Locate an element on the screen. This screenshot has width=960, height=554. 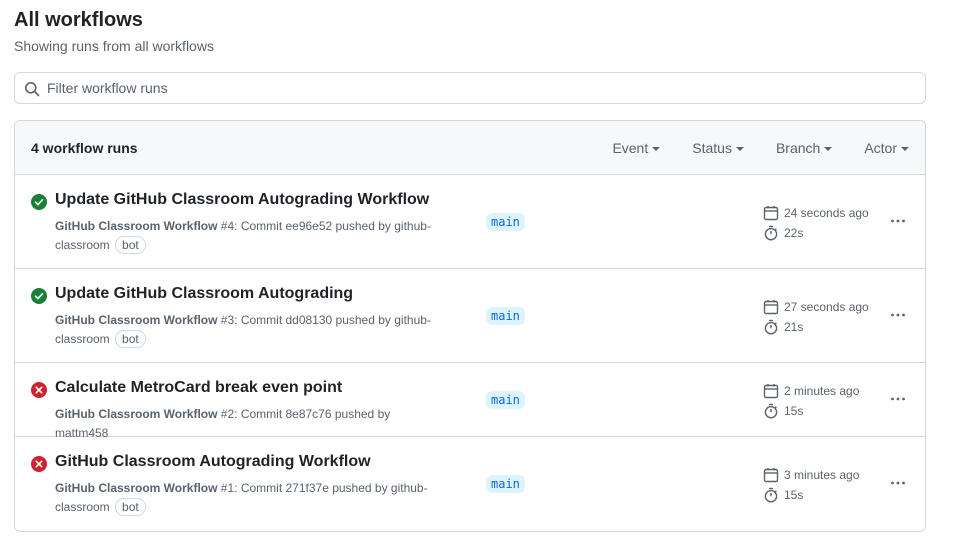
event-filter-dropdown: Event is located at coordinates (636, 148).